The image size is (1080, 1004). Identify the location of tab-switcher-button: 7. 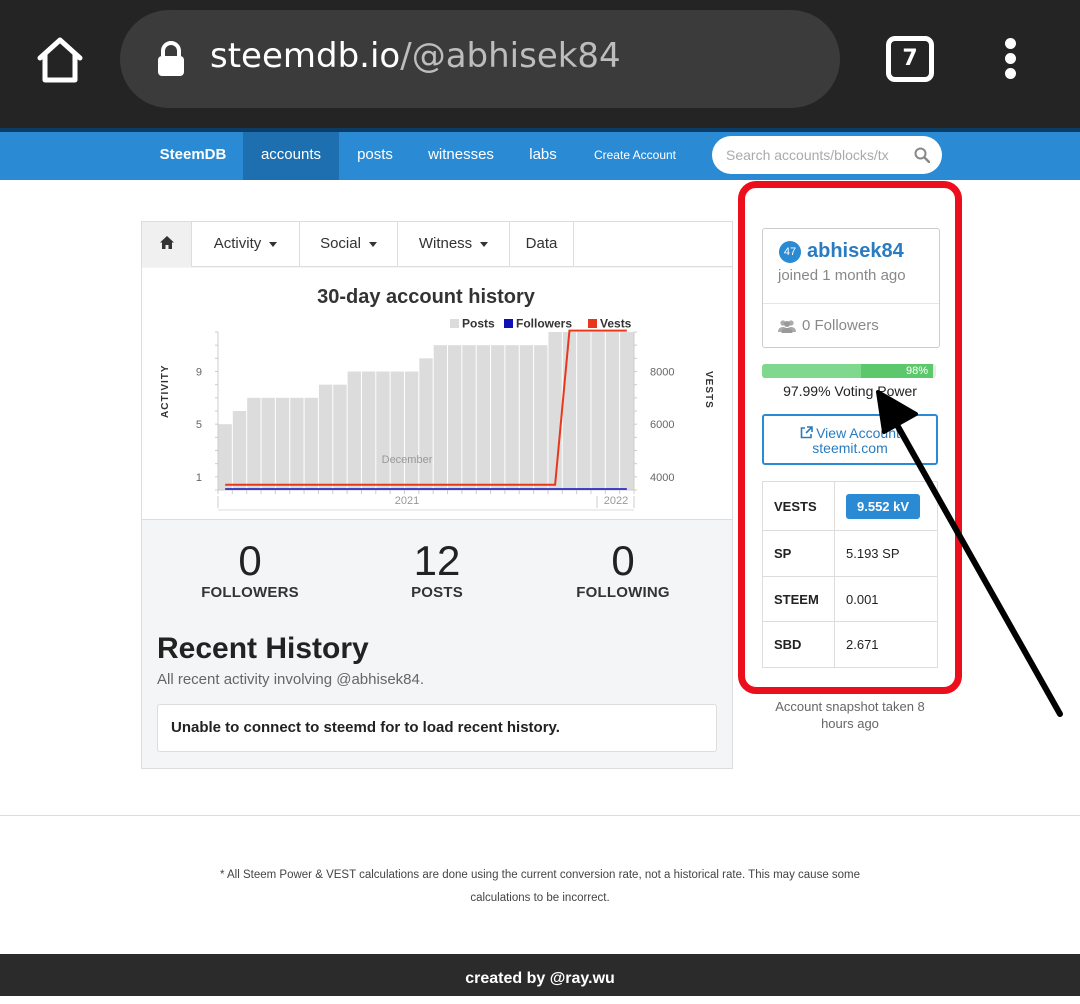
(910, 59).